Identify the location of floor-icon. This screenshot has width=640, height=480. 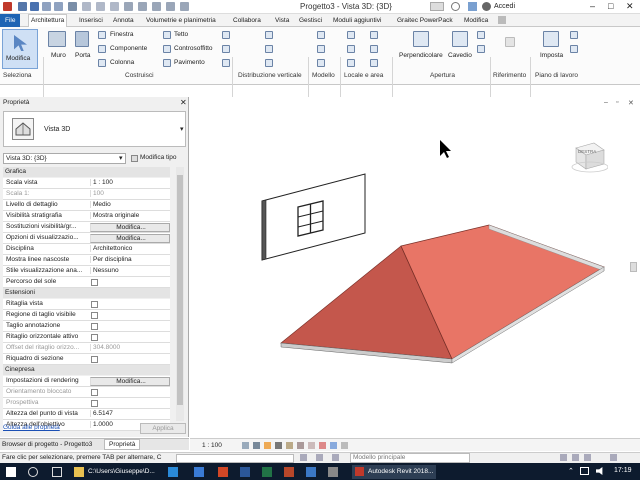
(167, 63).